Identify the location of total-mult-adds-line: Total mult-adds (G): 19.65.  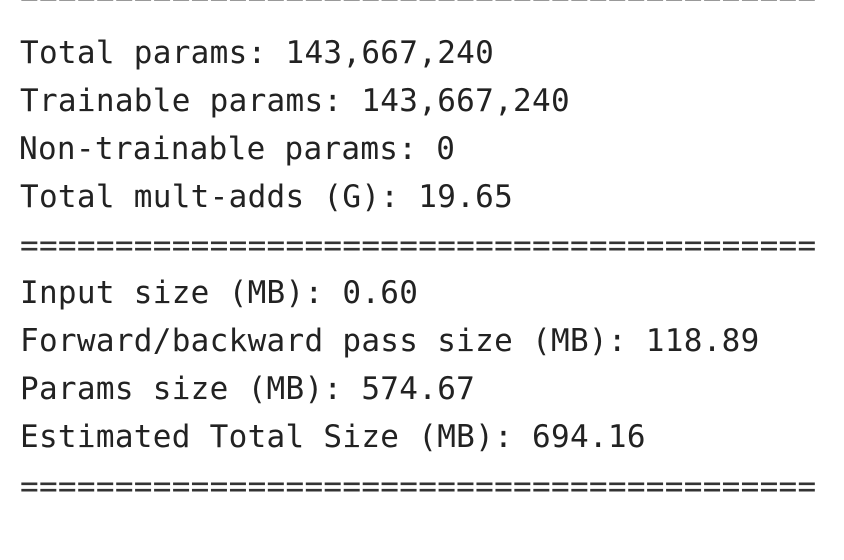
(267, 197).